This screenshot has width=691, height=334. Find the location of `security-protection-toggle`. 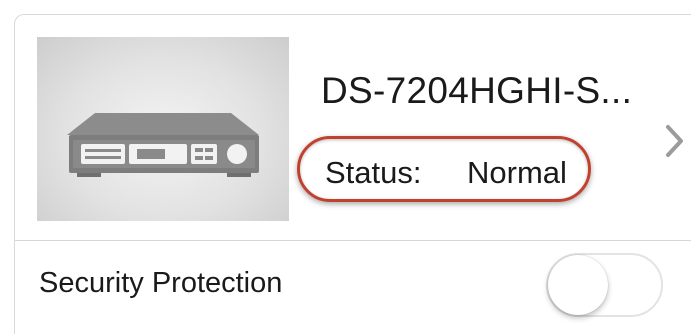

security-protection-toggle is located at coordinates (604, 285).